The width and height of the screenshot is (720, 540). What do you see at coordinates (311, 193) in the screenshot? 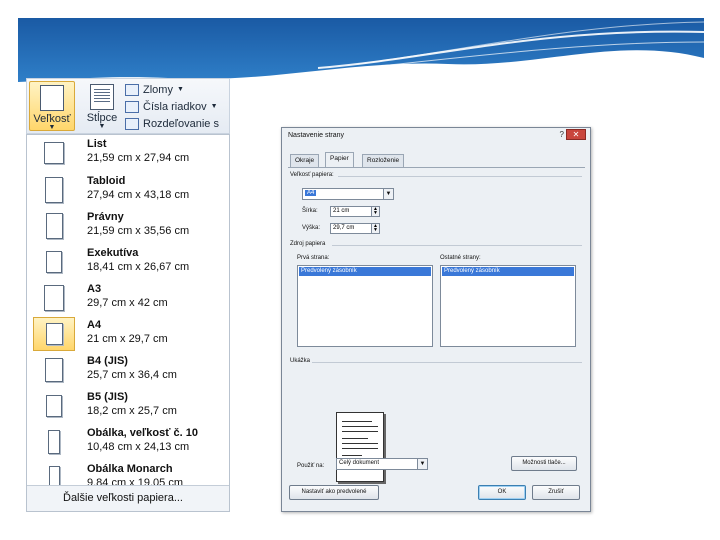
I see `paper-size-value: A4` at bounding box center [311, 193].